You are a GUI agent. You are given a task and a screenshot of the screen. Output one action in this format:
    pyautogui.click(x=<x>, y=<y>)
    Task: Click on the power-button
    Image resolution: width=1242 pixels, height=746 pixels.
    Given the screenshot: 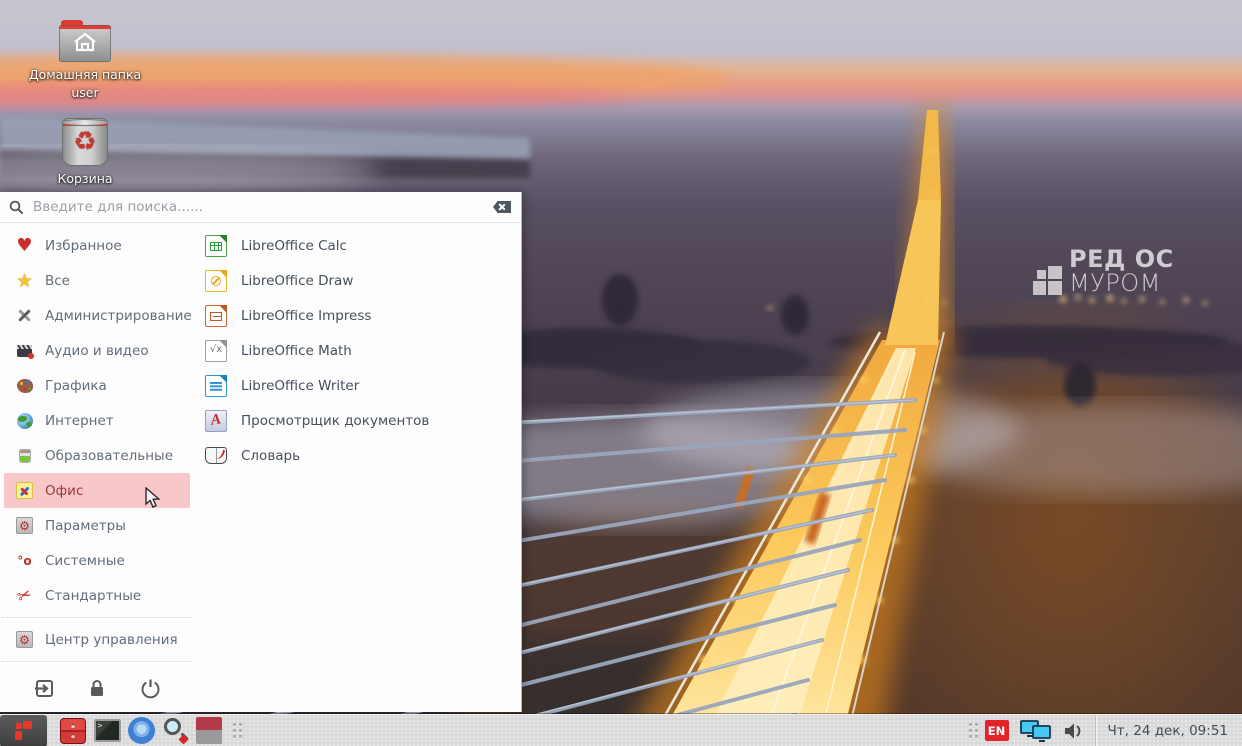 What is the action you would take?
    pyautogui.click(x=150, y=688)
    